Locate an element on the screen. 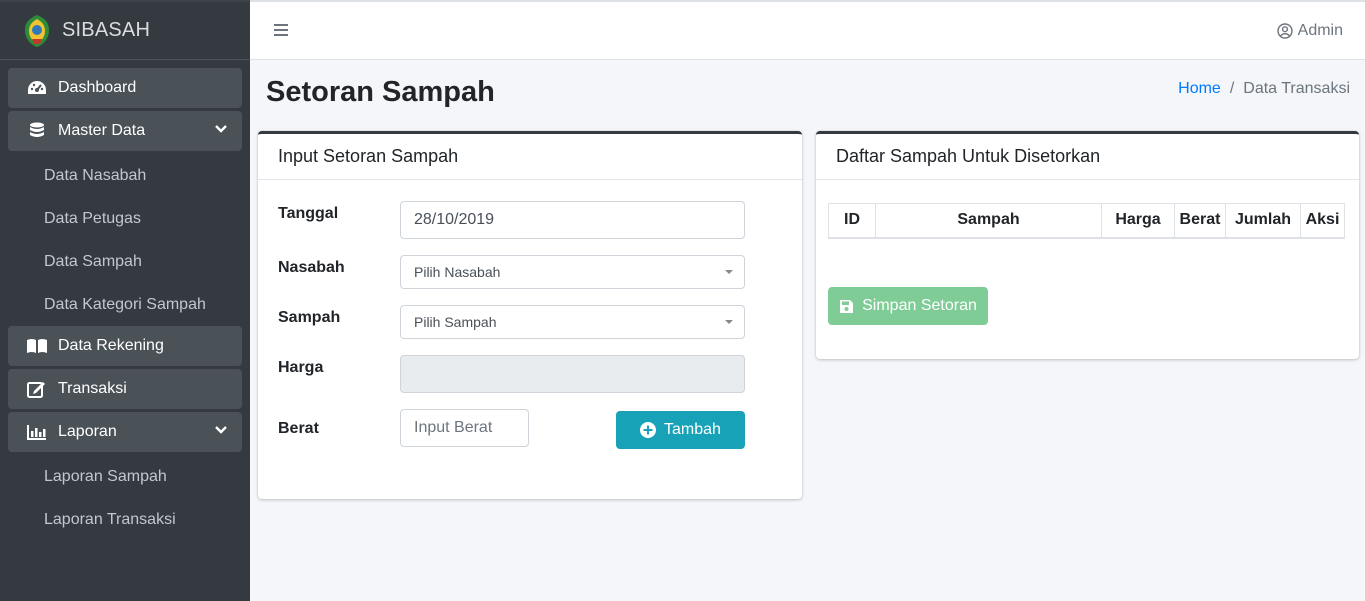 Image resolution: width=1365 pixels, height=601 pixels. brand-logo-icon is located at coordinates (37, 30).